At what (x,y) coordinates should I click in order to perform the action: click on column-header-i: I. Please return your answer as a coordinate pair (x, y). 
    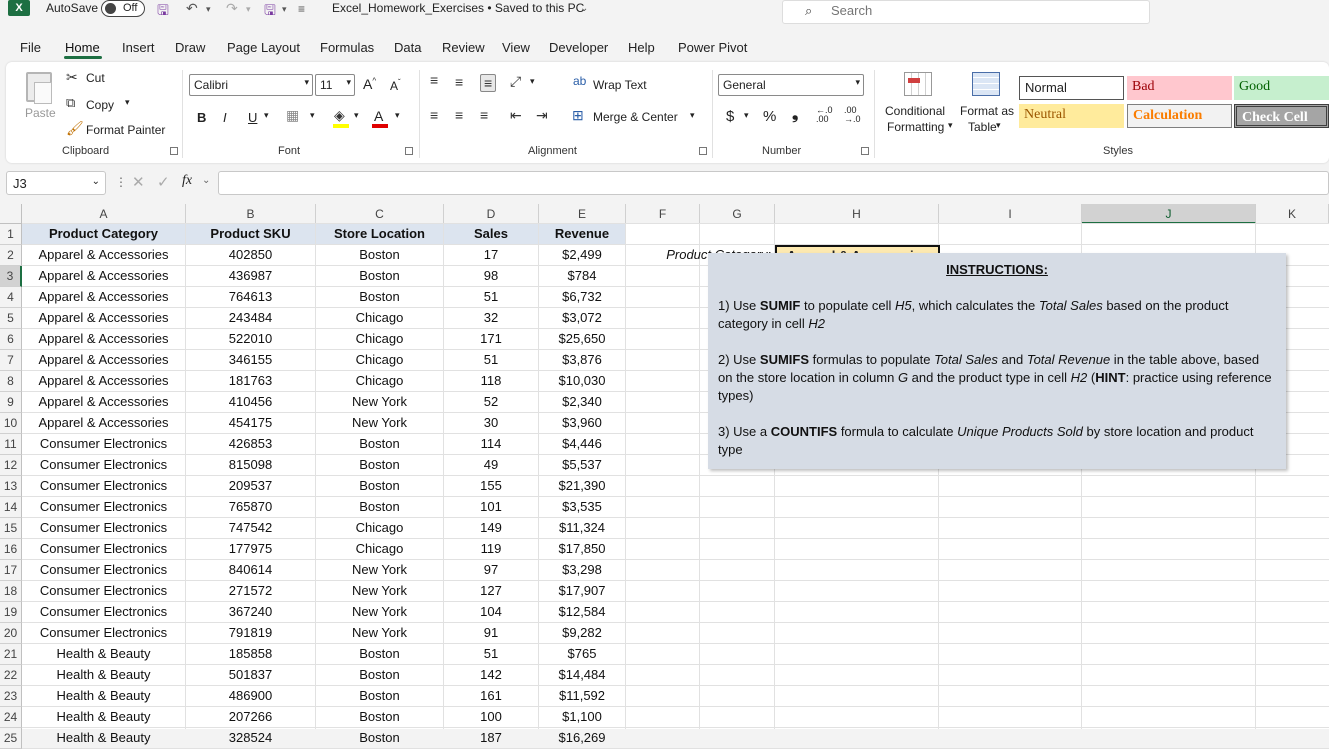
    Looking at the image, I should click on (1010, 214).